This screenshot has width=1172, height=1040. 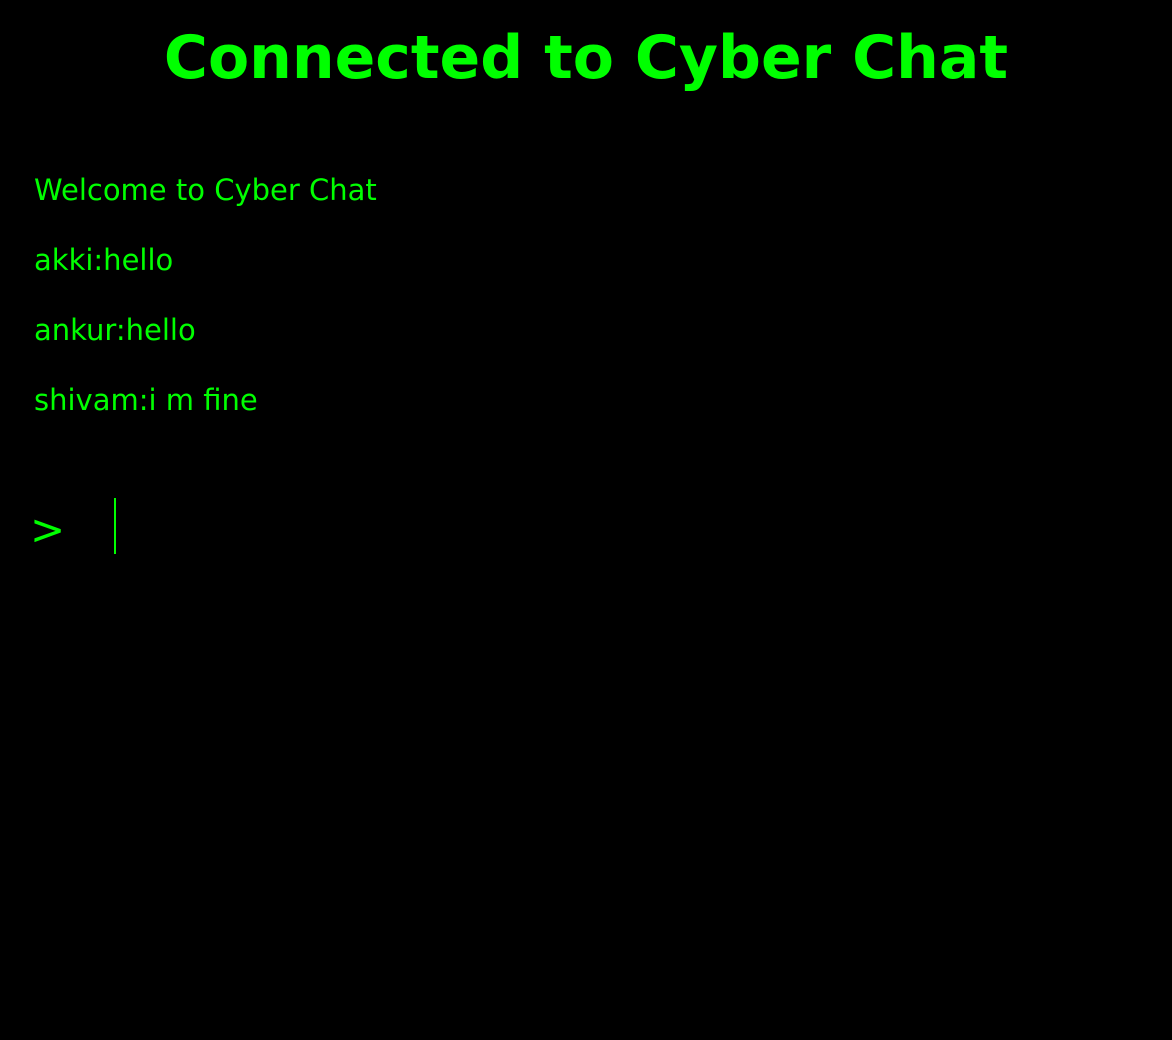 I want to click on message-system-welcome: Welcome to Cyber Chat, so click(x=205, y=190).